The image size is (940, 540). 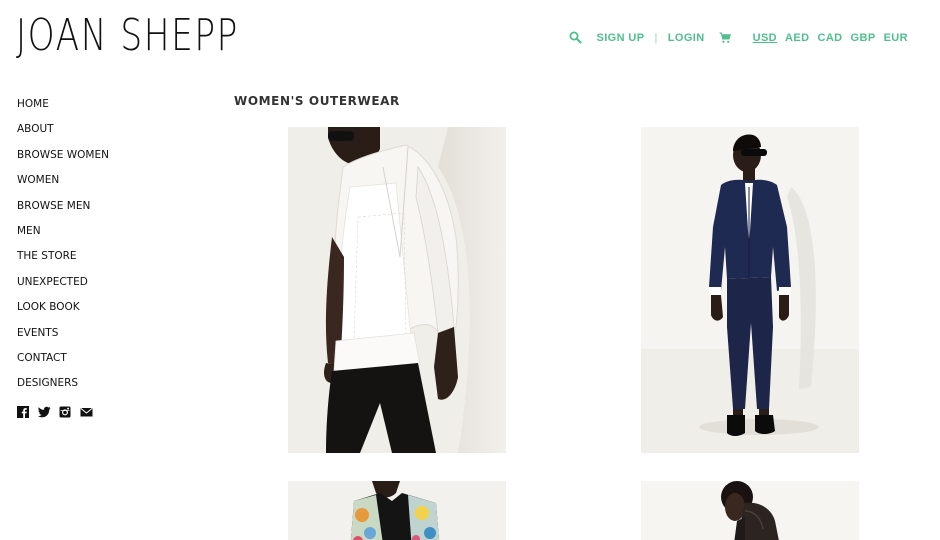 What do you see at coordinates (765, 38) in the screenshot?
I see `currency-usd: USD` at bounding box center [765, 38].